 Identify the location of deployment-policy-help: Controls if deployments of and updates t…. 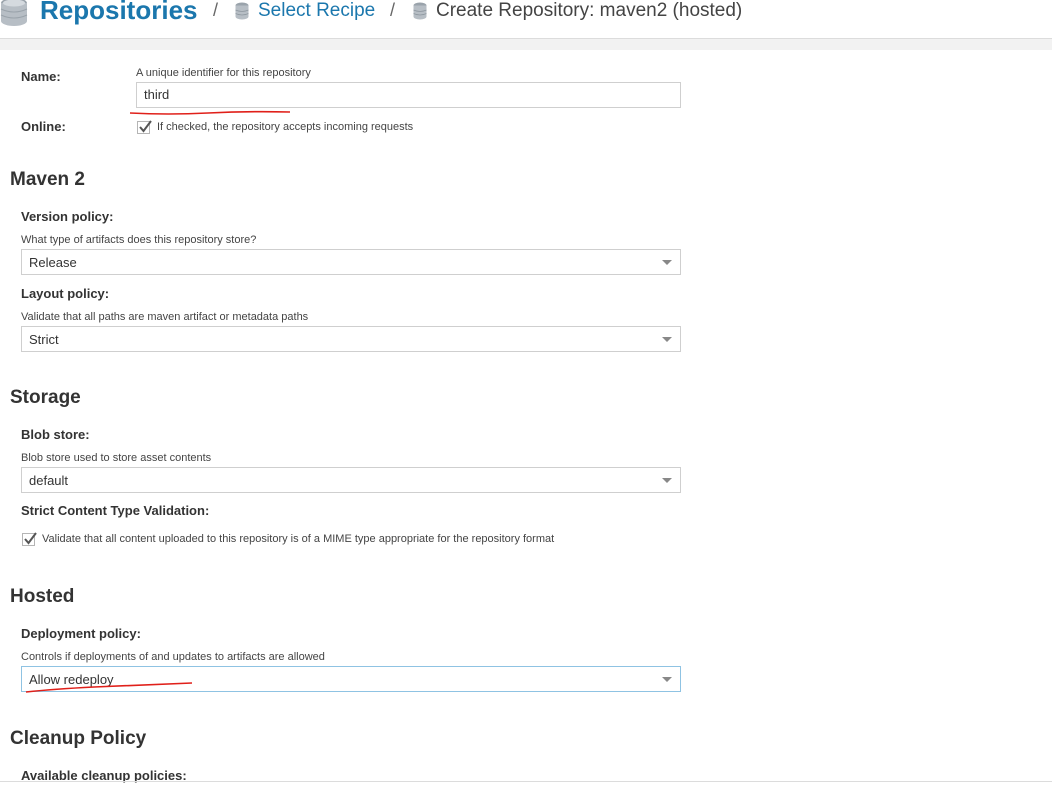
(173, 657).